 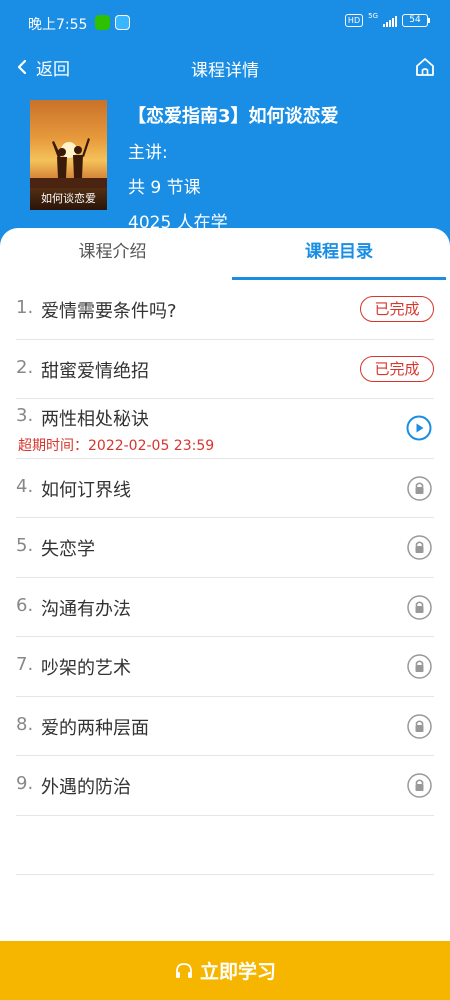 I want to click on start-learning-button: 立即学习, so click(x=225, y=970).